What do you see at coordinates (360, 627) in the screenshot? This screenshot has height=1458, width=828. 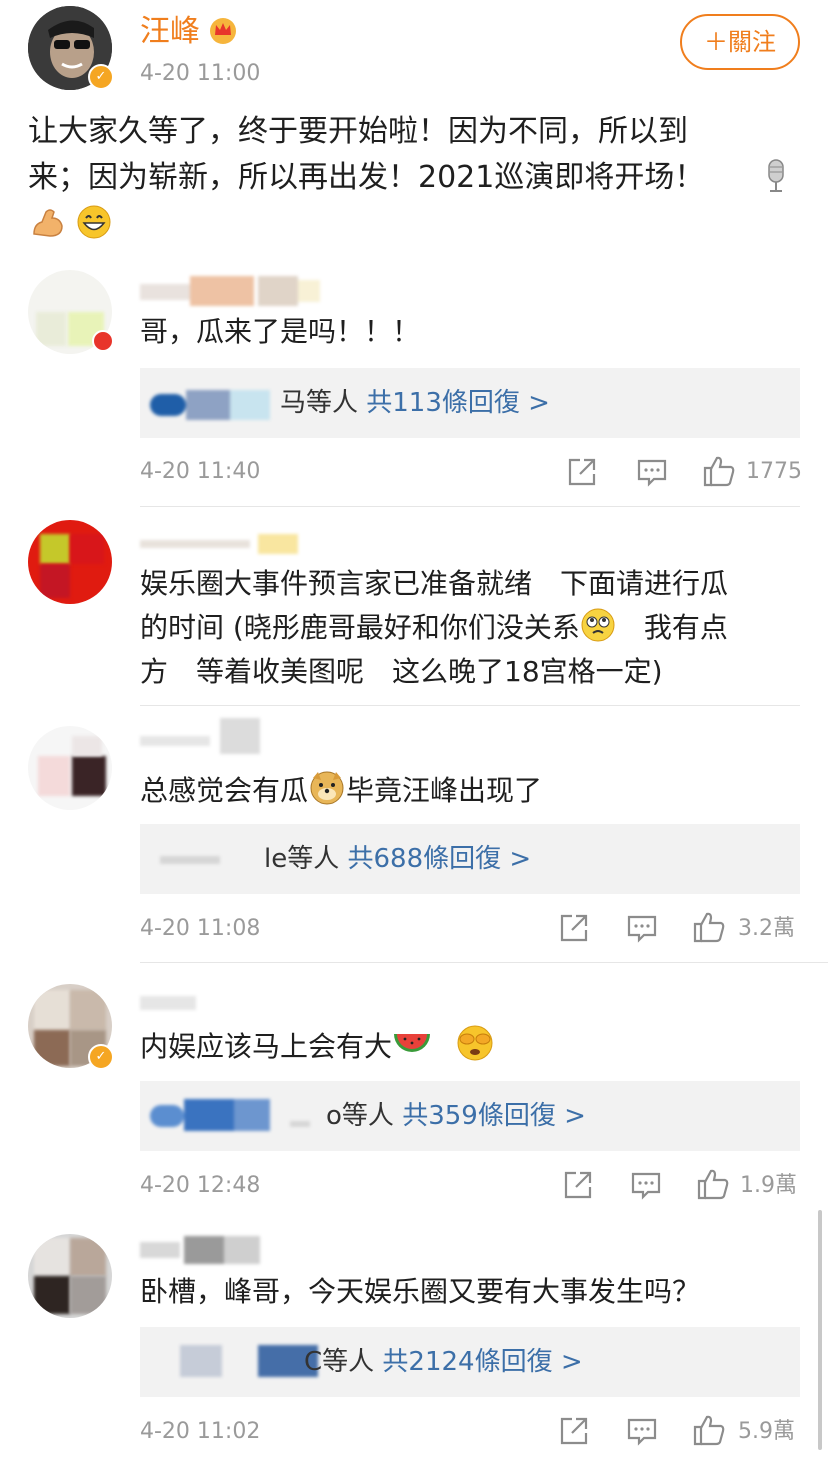 I see `comment-text-line-2a: 的时间 (晓彤鹿哥最好和你们没关系` at bounding box center [360, 627].